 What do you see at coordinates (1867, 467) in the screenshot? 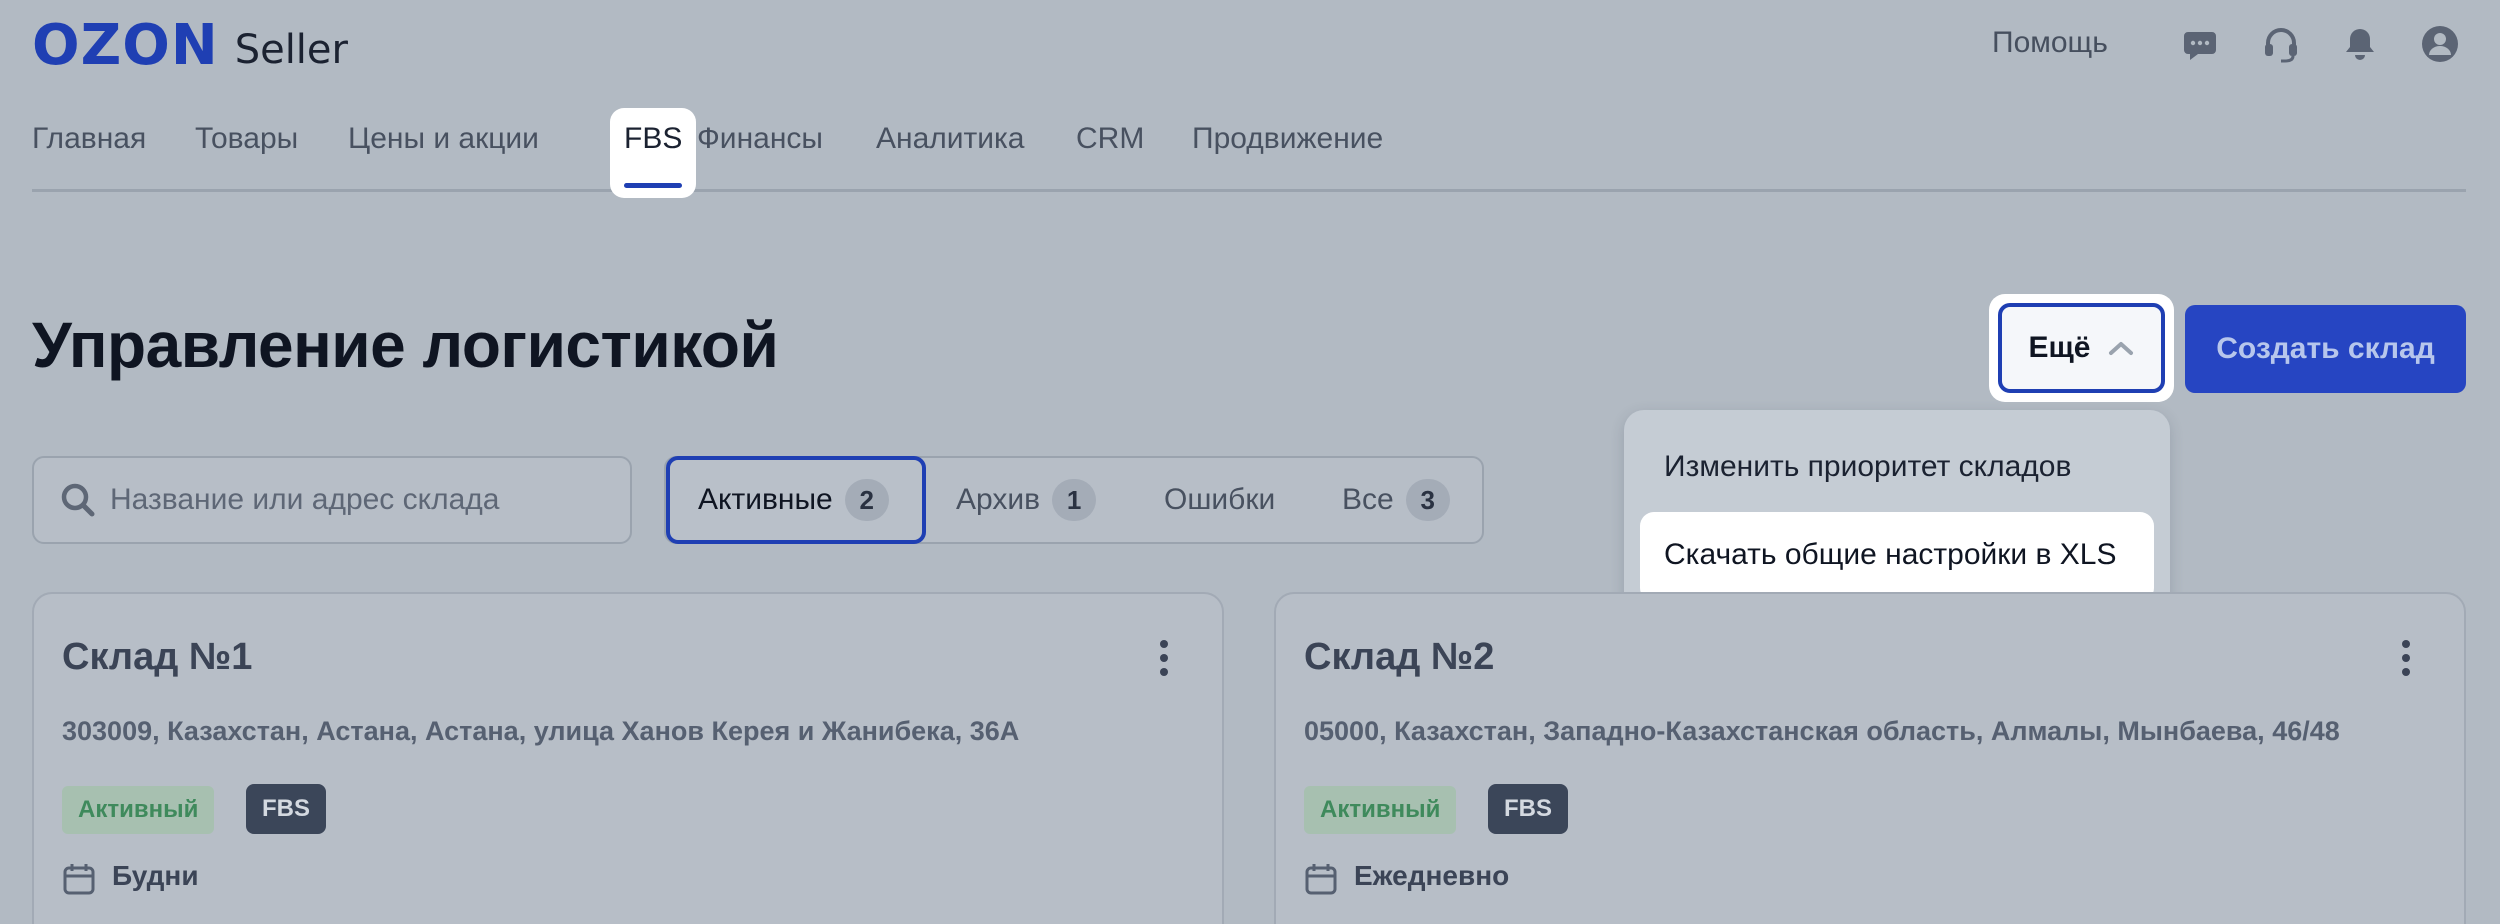
I see `menu-item-change-priority: Изменить приоритет складов` at bounding box center [1867, 467].